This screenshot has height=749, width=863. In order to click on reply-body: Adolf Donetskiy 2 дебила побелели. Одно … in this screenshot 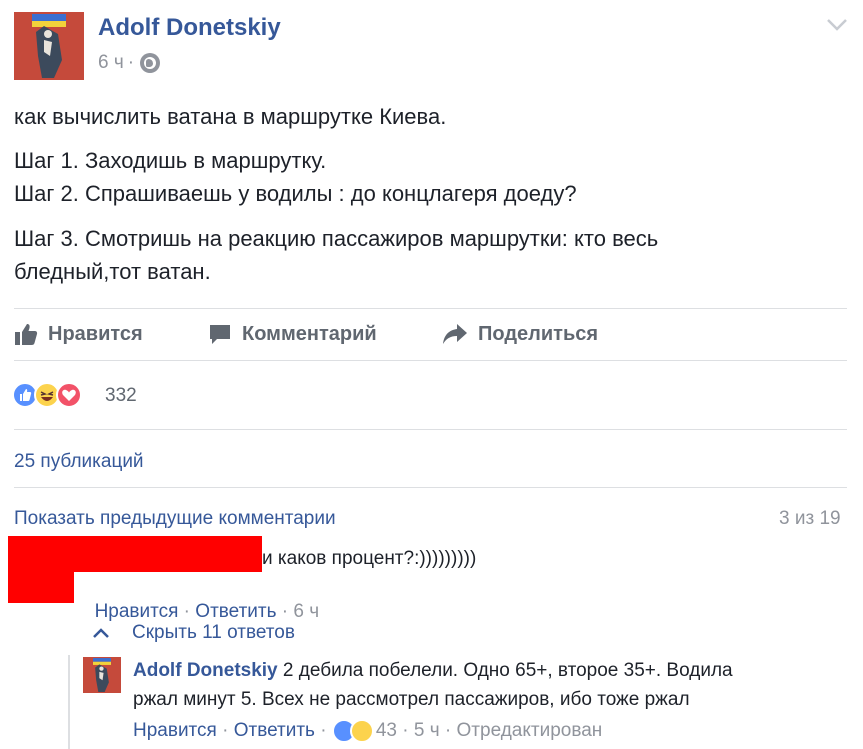, I will do `click(433, 670)`.